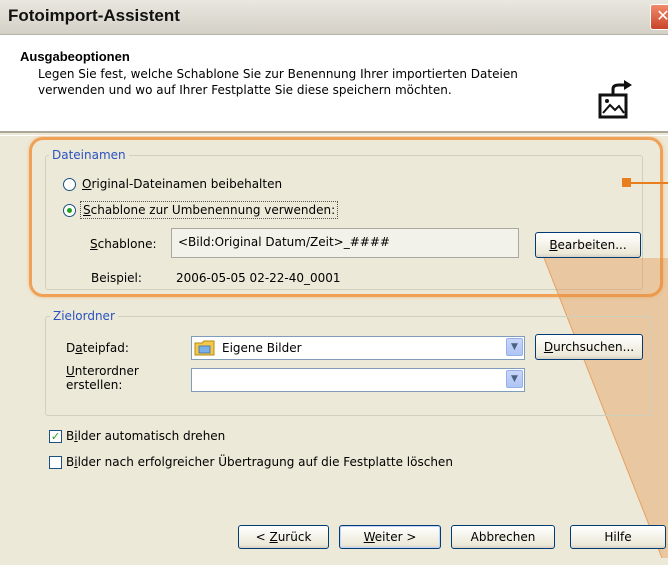 This screenshot has height=565, width=668. I want to click on callout-line, so click(649, 183).